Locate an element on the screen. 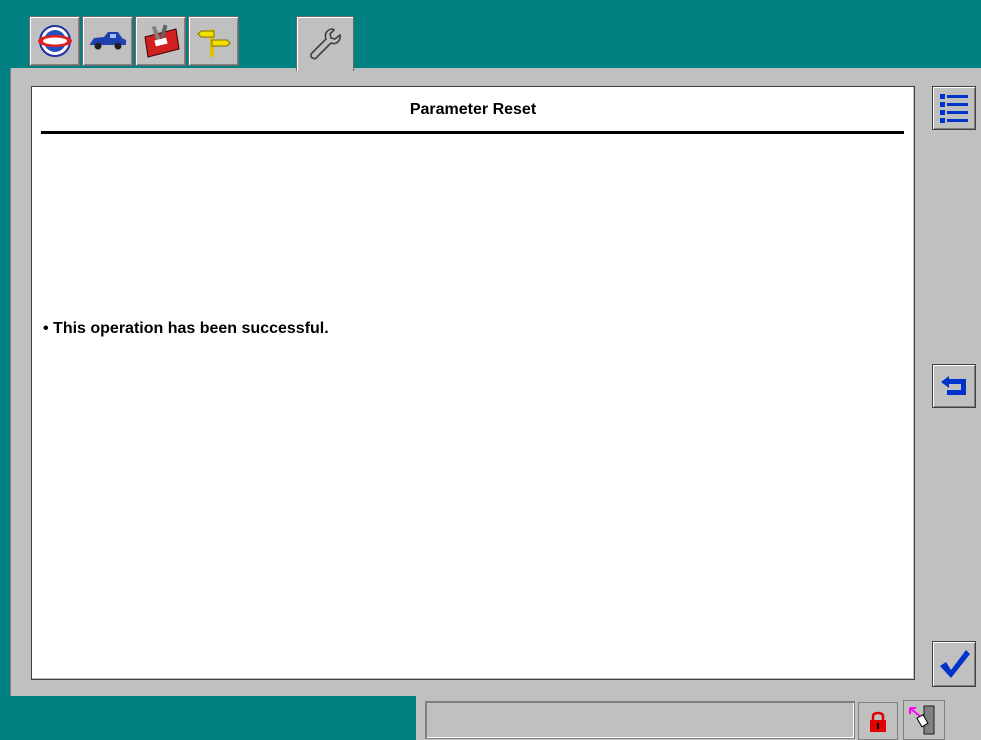  obd-logo-icon is located at coordinates (54, 41).